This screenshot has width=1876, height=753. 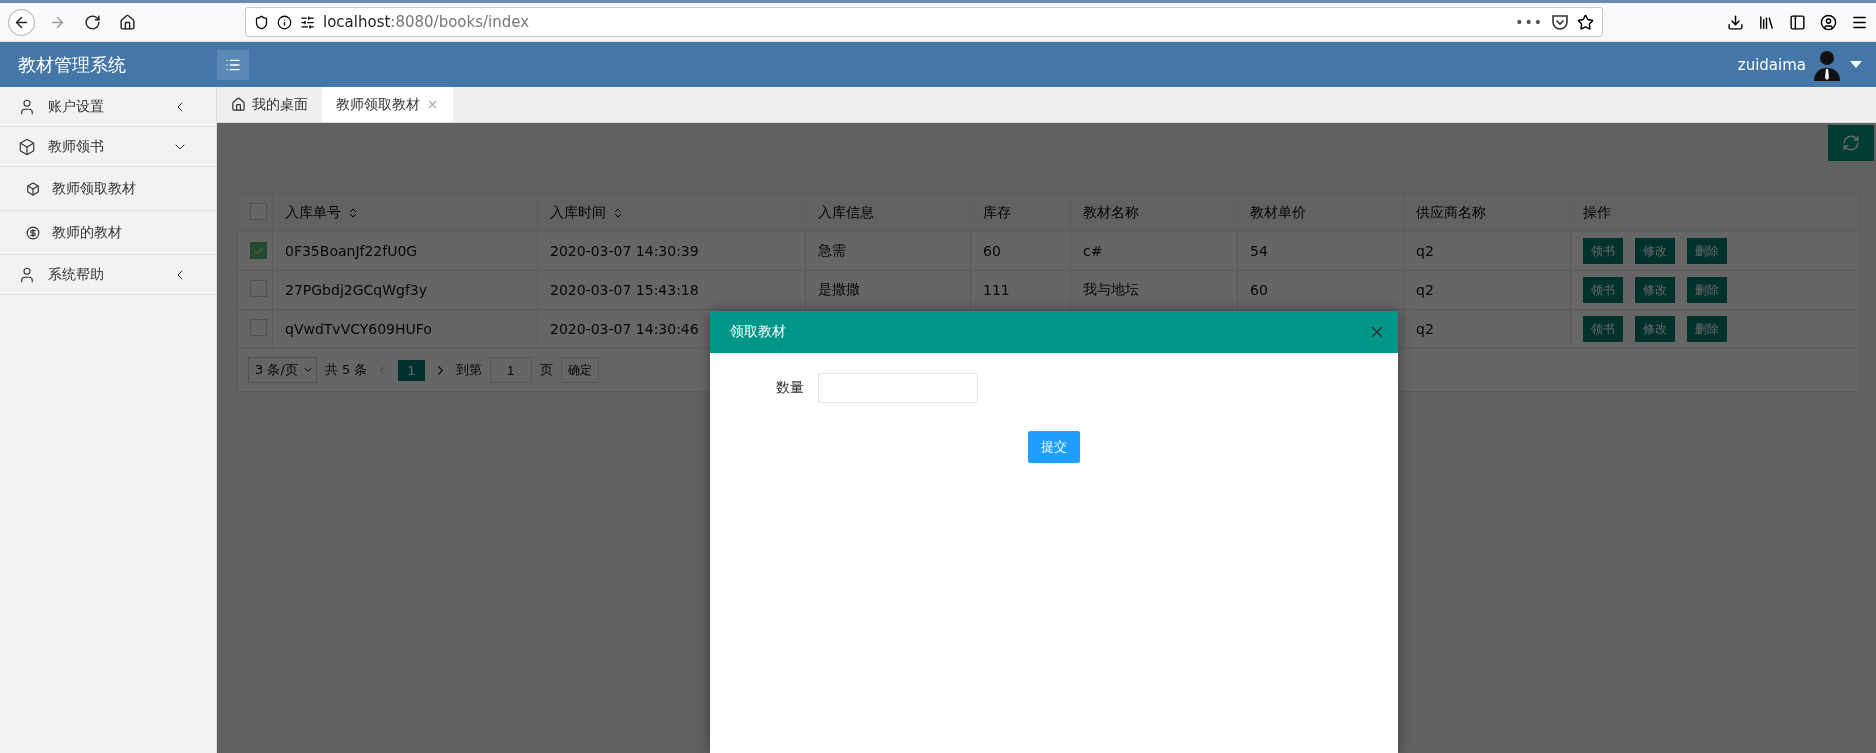 I want to click on avatar-silhouette, so click(x=1827, y=64).